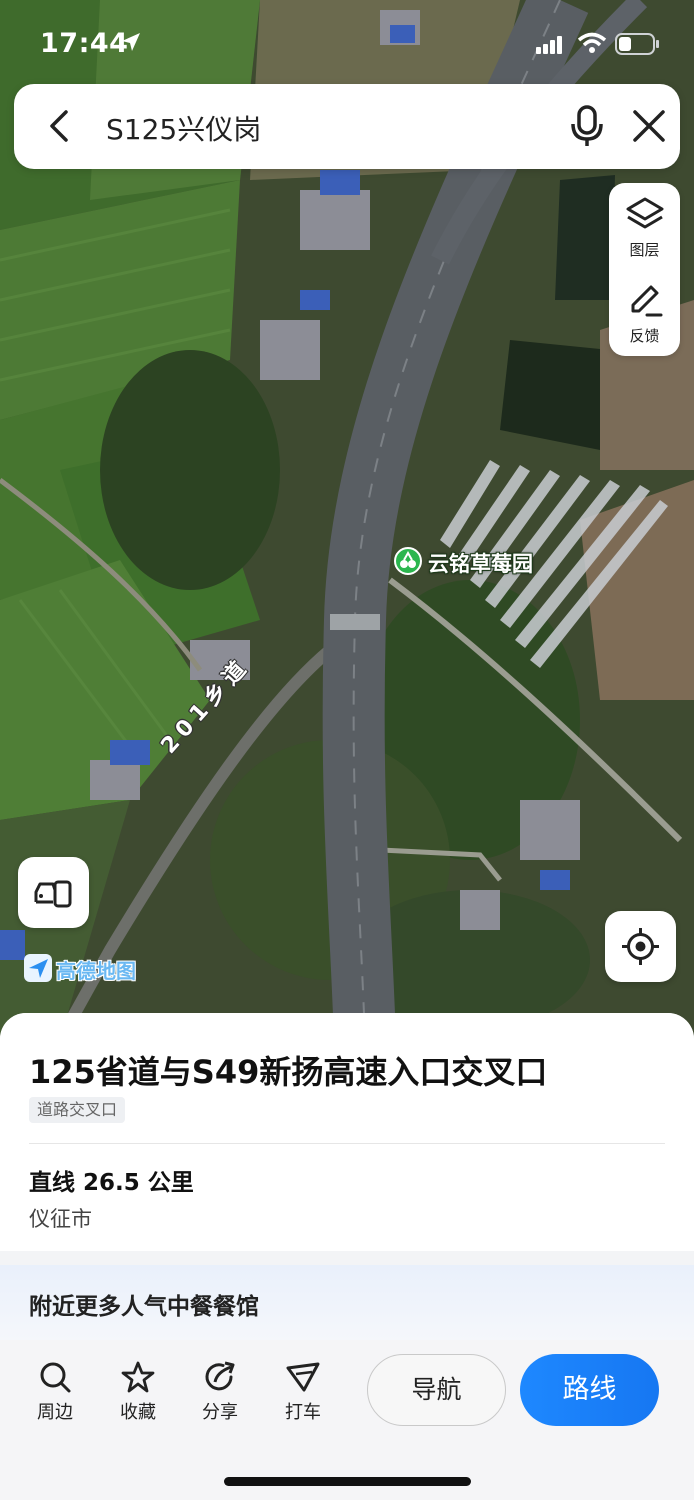 This screenshot has width=694, height=1500. What do you see at coordinates (77, 1110) in the screenshot?
I see `place-type-tag: 道路交叉口` at bounding box center [77, 1110].